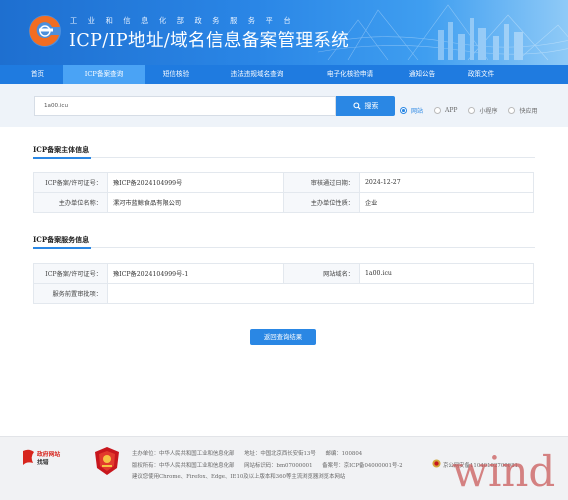 Image resolution: width=568 pixels, height=500 pixels. What do you see at coordinates (422, 74) in the screenshot?
I see `nav-notices: 通知公告` at bounding box center [422, 74].